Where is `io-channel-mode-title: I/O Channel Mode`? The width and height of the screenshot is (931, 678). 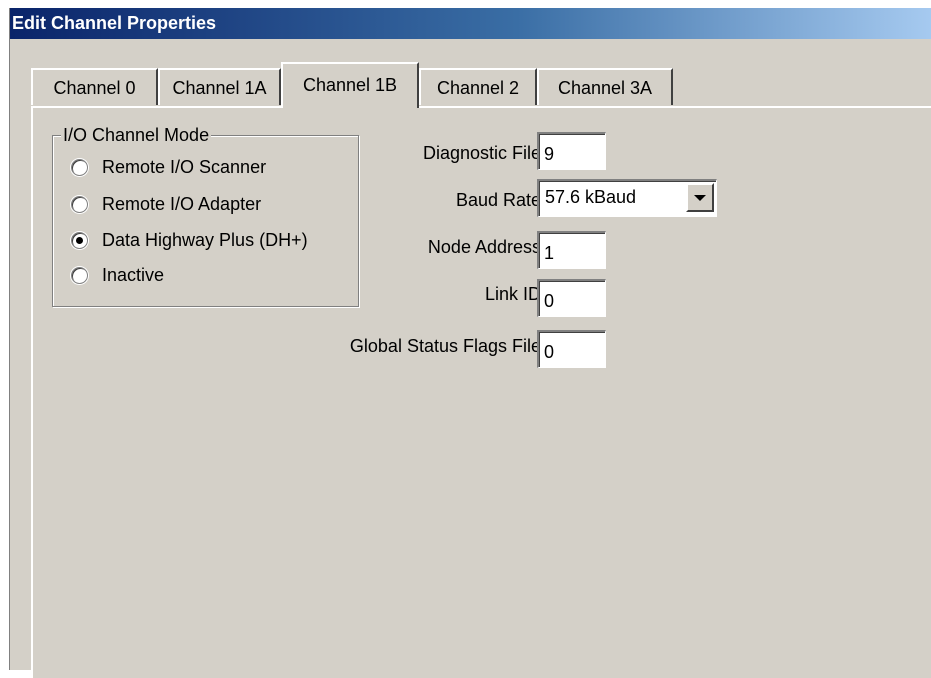 io-channel-mode-title: I/O Channel Mode is located at coordinates (136, 135).